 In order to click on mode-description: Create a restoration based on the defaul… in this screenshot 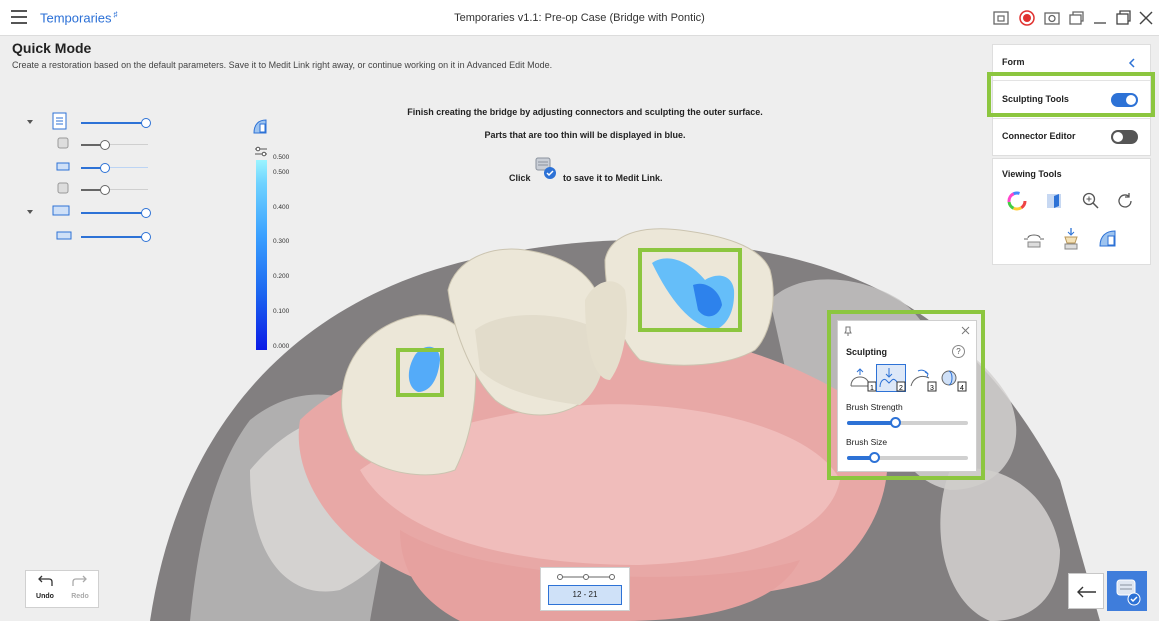, I will do `click(282, 65)`.